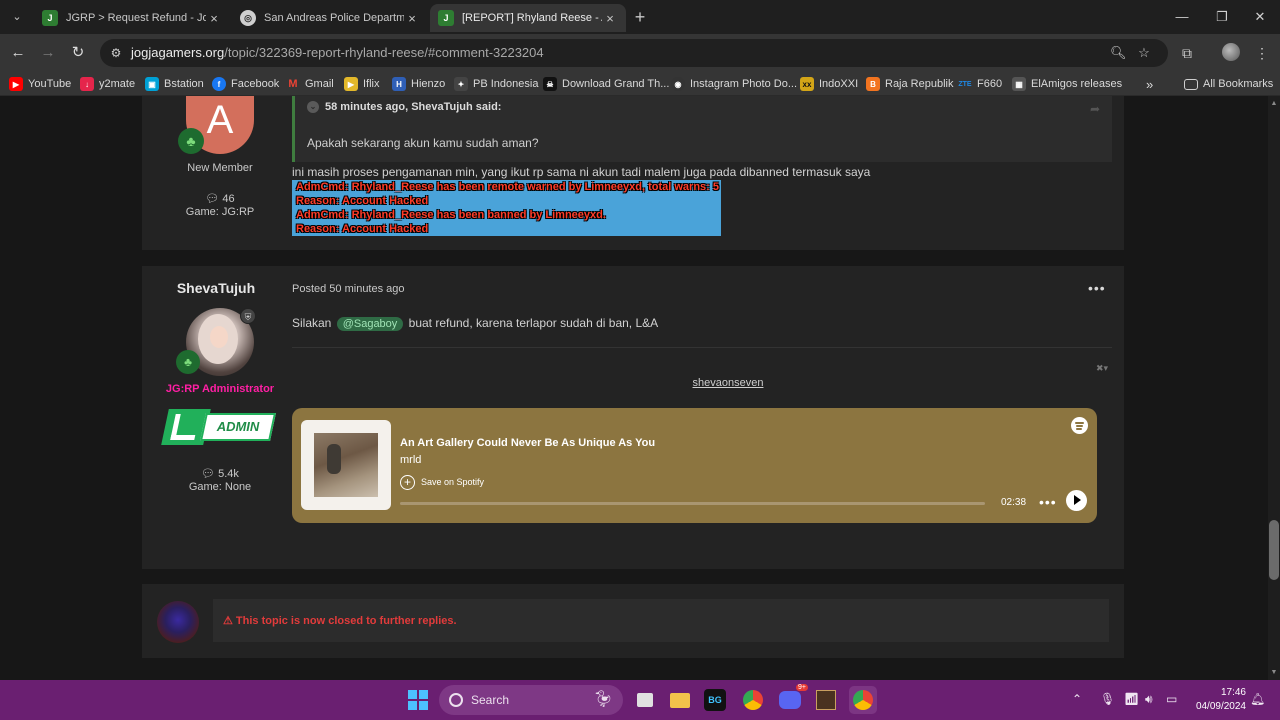 The image size is (1280, 720). I want to click on chrome-icon, so click(753, 700).